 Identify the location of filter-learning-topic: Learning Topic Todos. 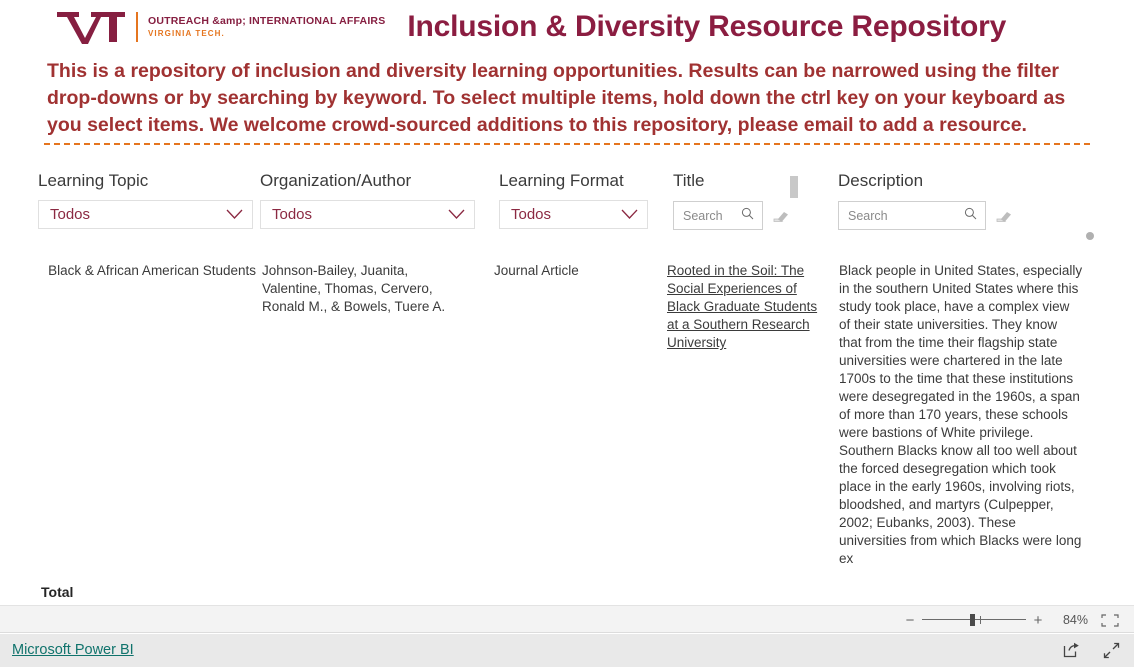
(145, 199).